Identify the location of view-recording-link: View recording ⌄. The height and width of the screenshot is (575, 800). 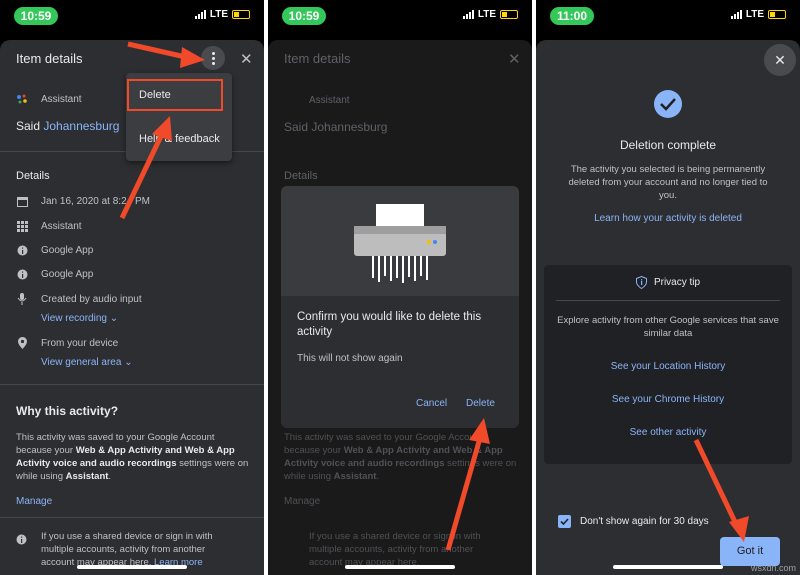
(79, 318).